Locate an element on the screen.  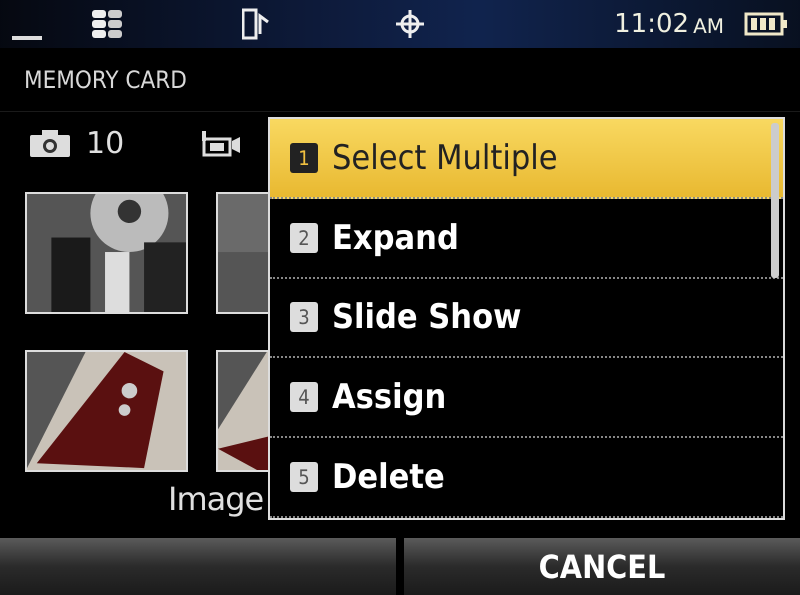
video-camera-icon is located at coordinates (221, 143).